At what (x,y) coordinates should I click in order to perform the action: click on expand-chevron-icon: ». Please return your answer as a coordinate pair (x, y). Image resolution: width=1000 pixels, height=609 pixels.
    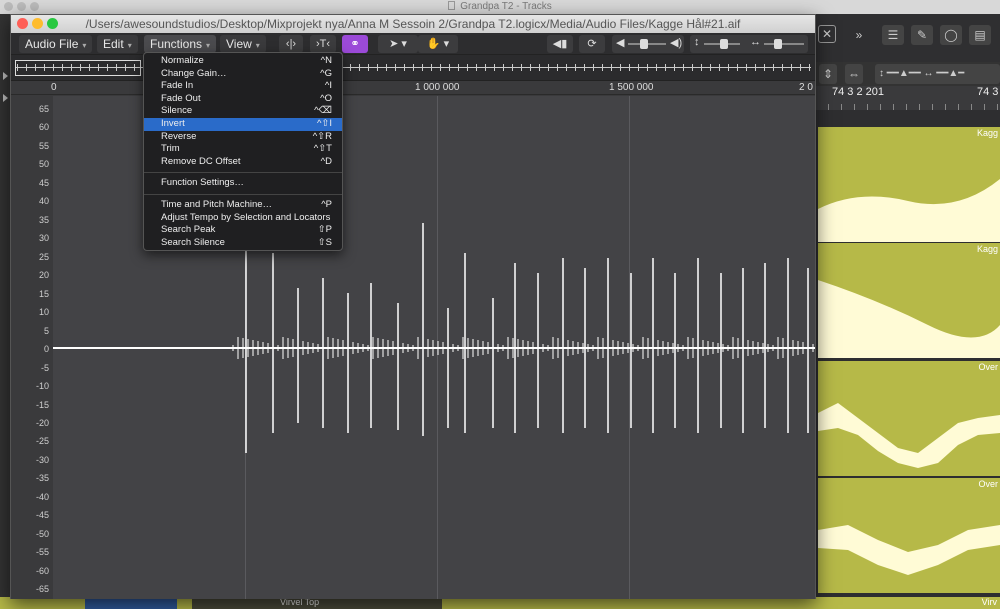
    Looking at the image, I should click on (859, 35).